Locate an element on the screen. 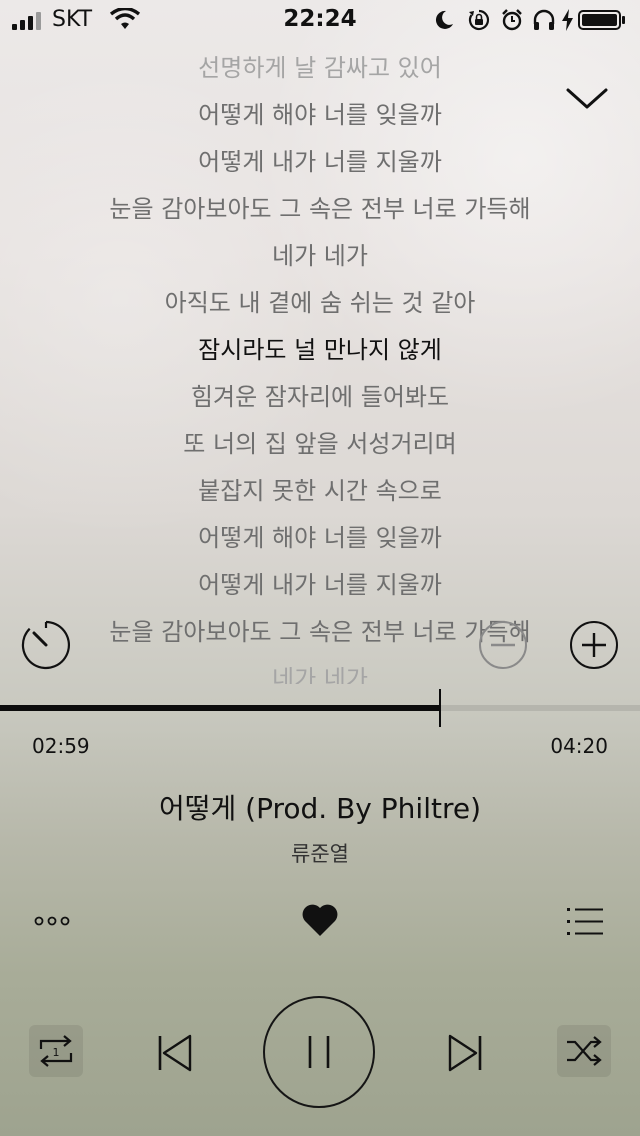  progress-thumb is located at coordinates (440, 708).